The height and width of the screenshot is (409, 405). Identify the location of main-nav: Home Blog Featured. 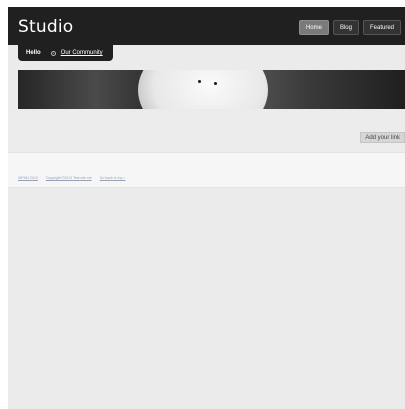
(349, 27).